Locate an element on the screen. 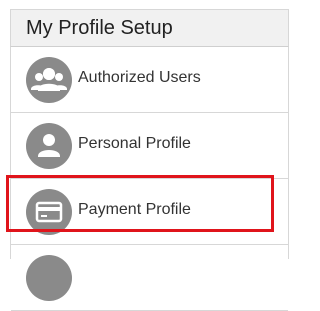 The image size is (320, 311). panel-header: My Profile Setup is located at coordinates (149, 28).